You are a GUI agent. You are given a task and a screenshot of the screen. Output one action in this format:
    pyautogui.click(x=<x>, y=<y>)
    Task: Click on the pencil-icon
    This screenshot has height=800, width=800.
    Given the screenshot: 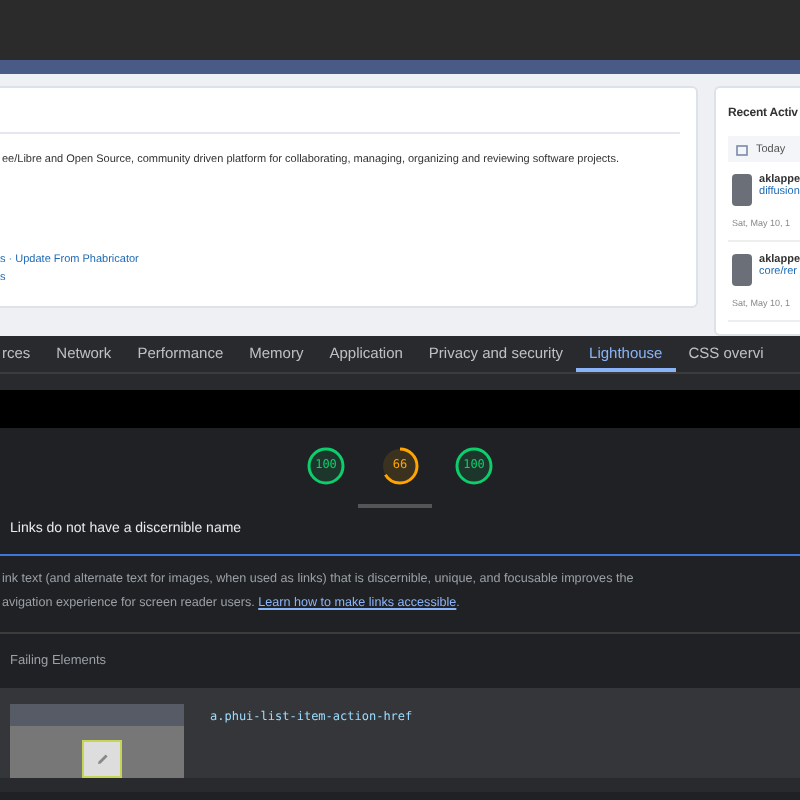 What is the action you would take?
    pyautogui.click(x=102, y=759)
    